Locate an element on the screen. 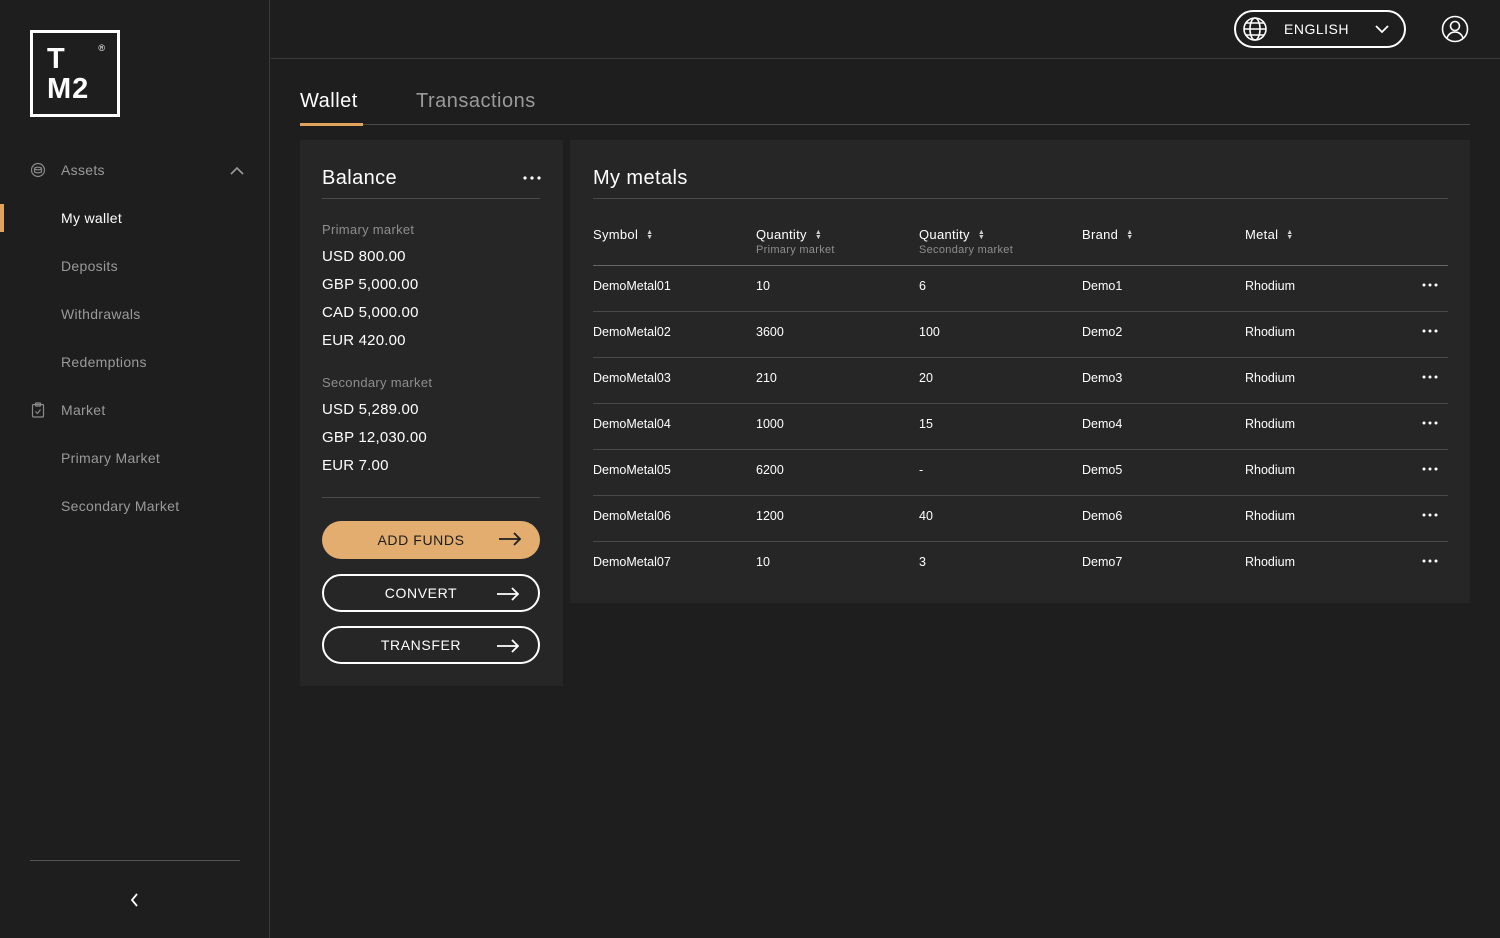 Image resolution: width=1500 pixels, height=938 pixels. column-header-quantity-primary: Quantity ▲ ▼ Primary market is located at coordinates (795, 241).